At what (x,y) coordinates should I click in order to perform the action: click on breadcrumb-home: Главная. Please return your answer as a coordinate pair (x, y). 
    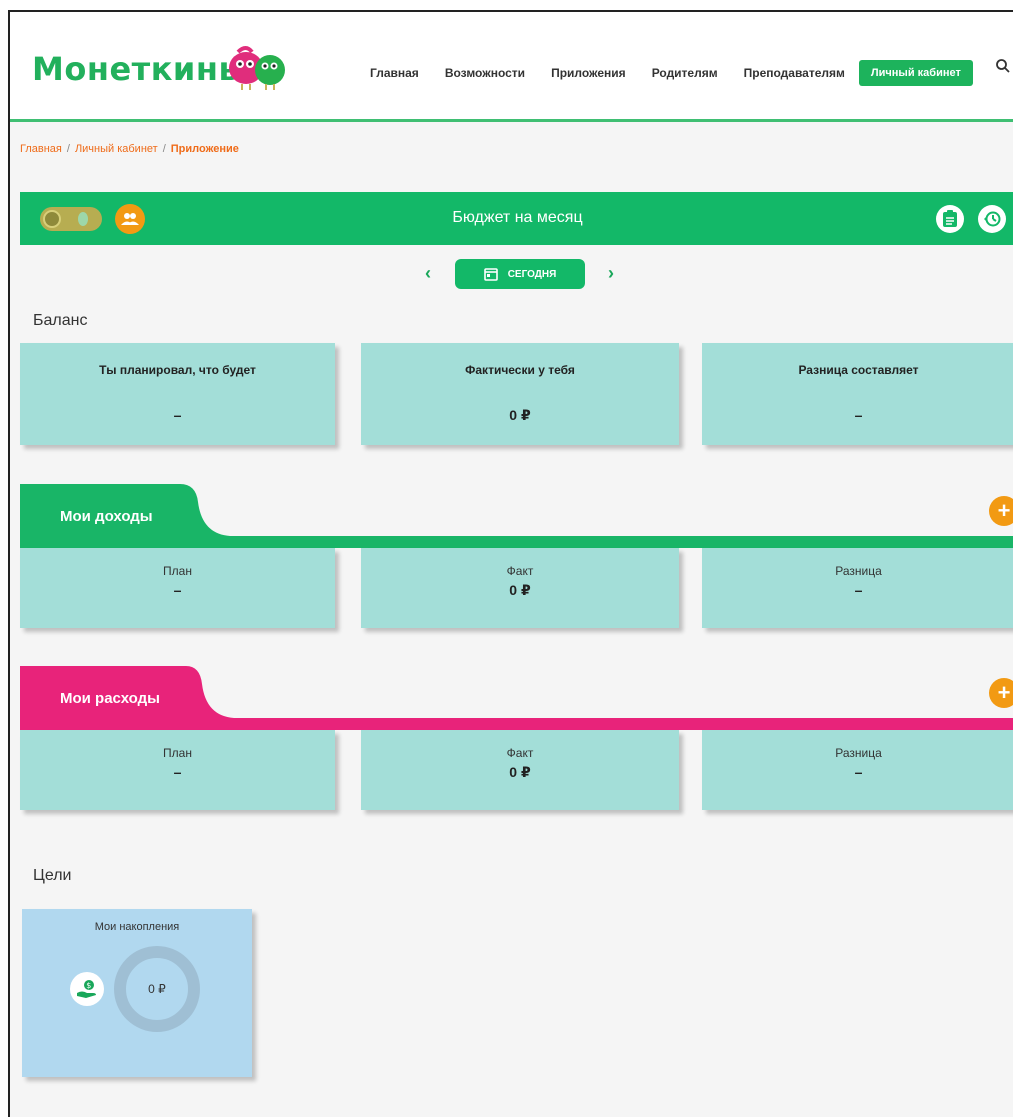
    Looking at the image, I should click on (41, 149).